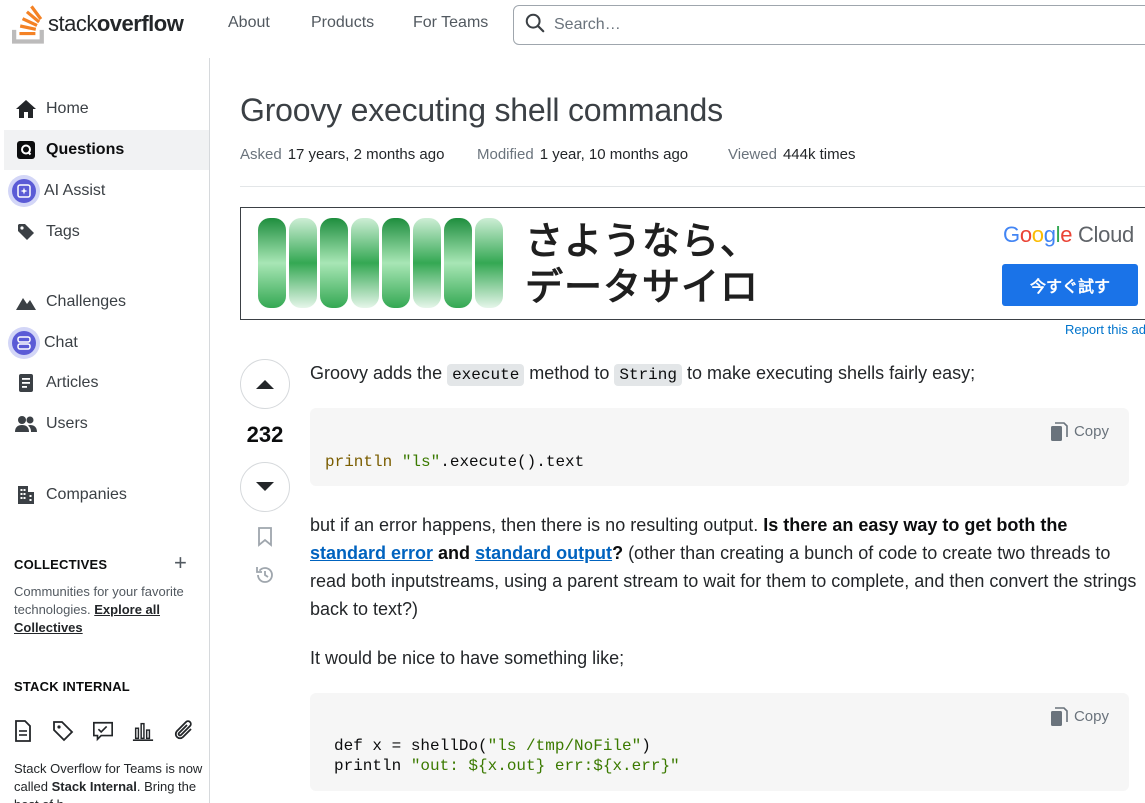  Describe the element at coordinates (342, 154) in the screenshot. I see `asked-meta: Asked 17 years, 2 months ago` at that location.